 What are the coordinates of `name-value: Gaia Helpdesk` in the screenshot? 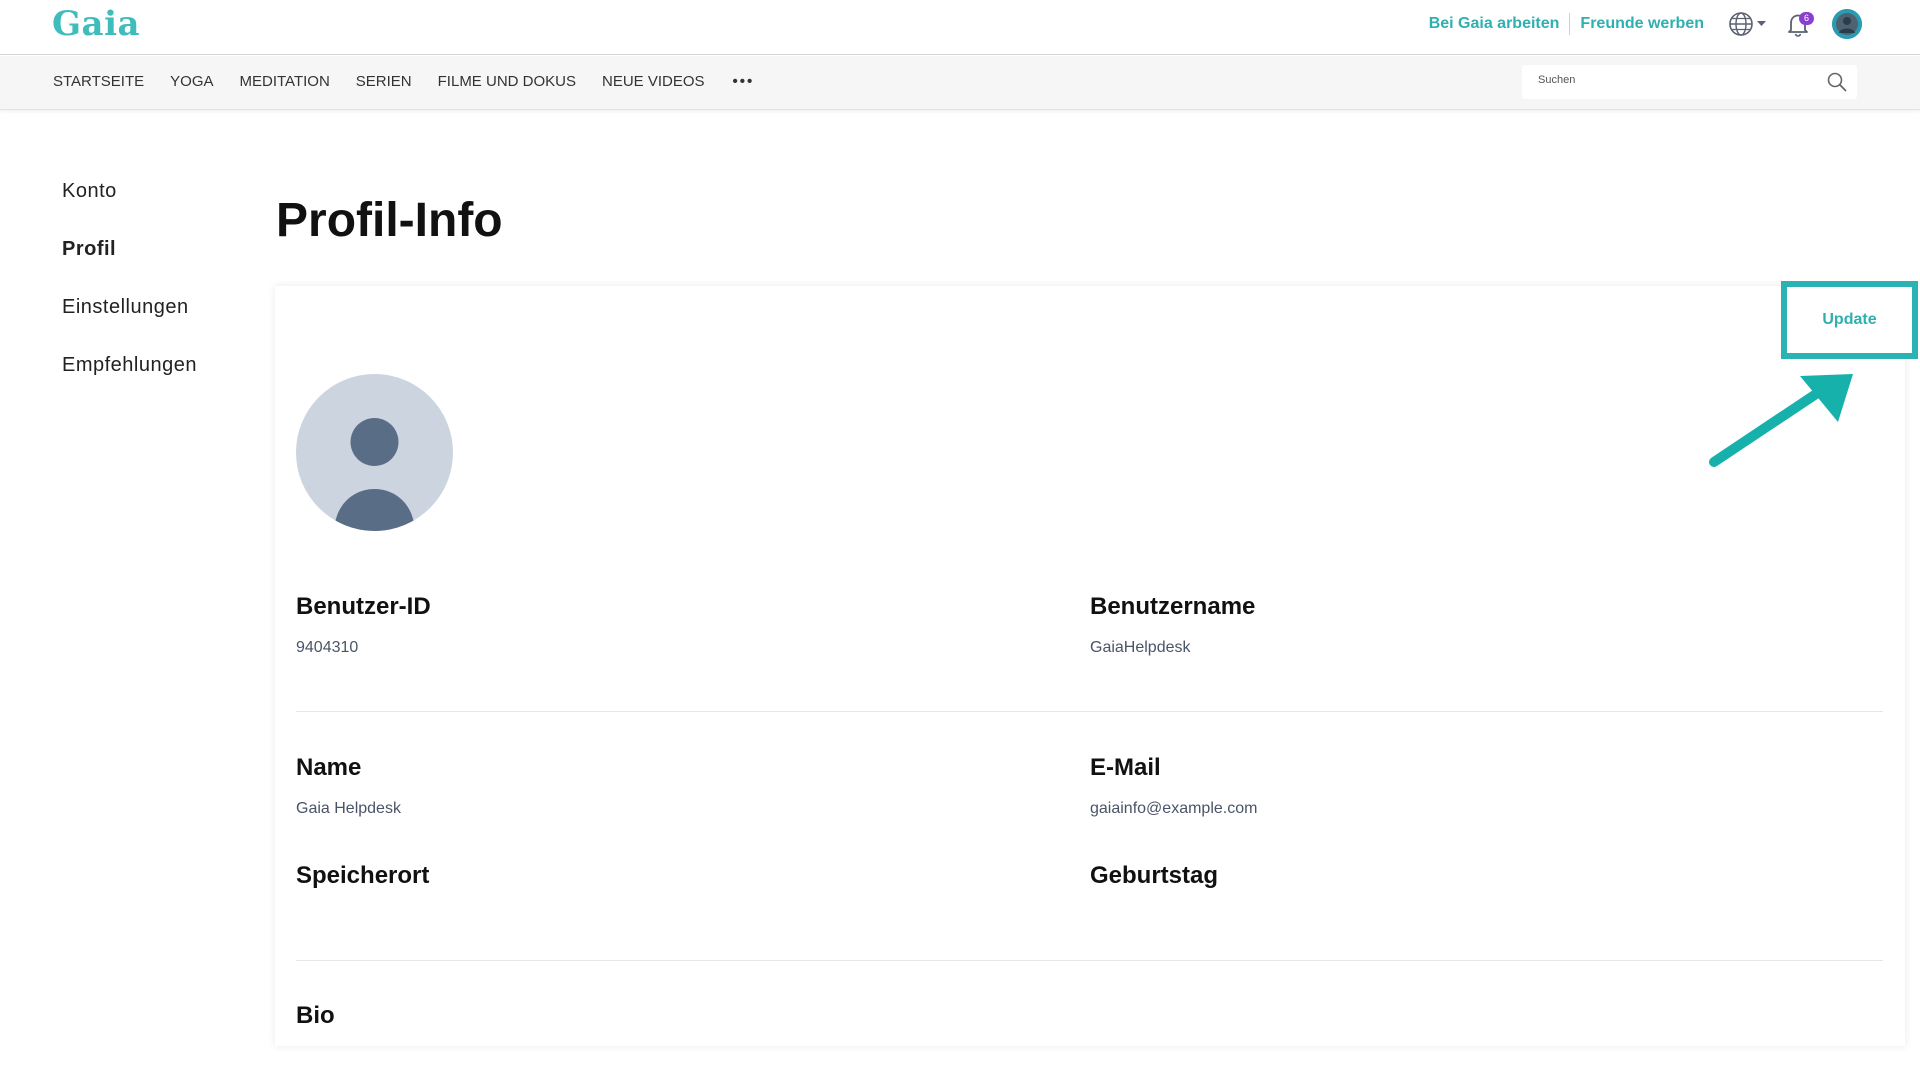 It's located at (348, 808).